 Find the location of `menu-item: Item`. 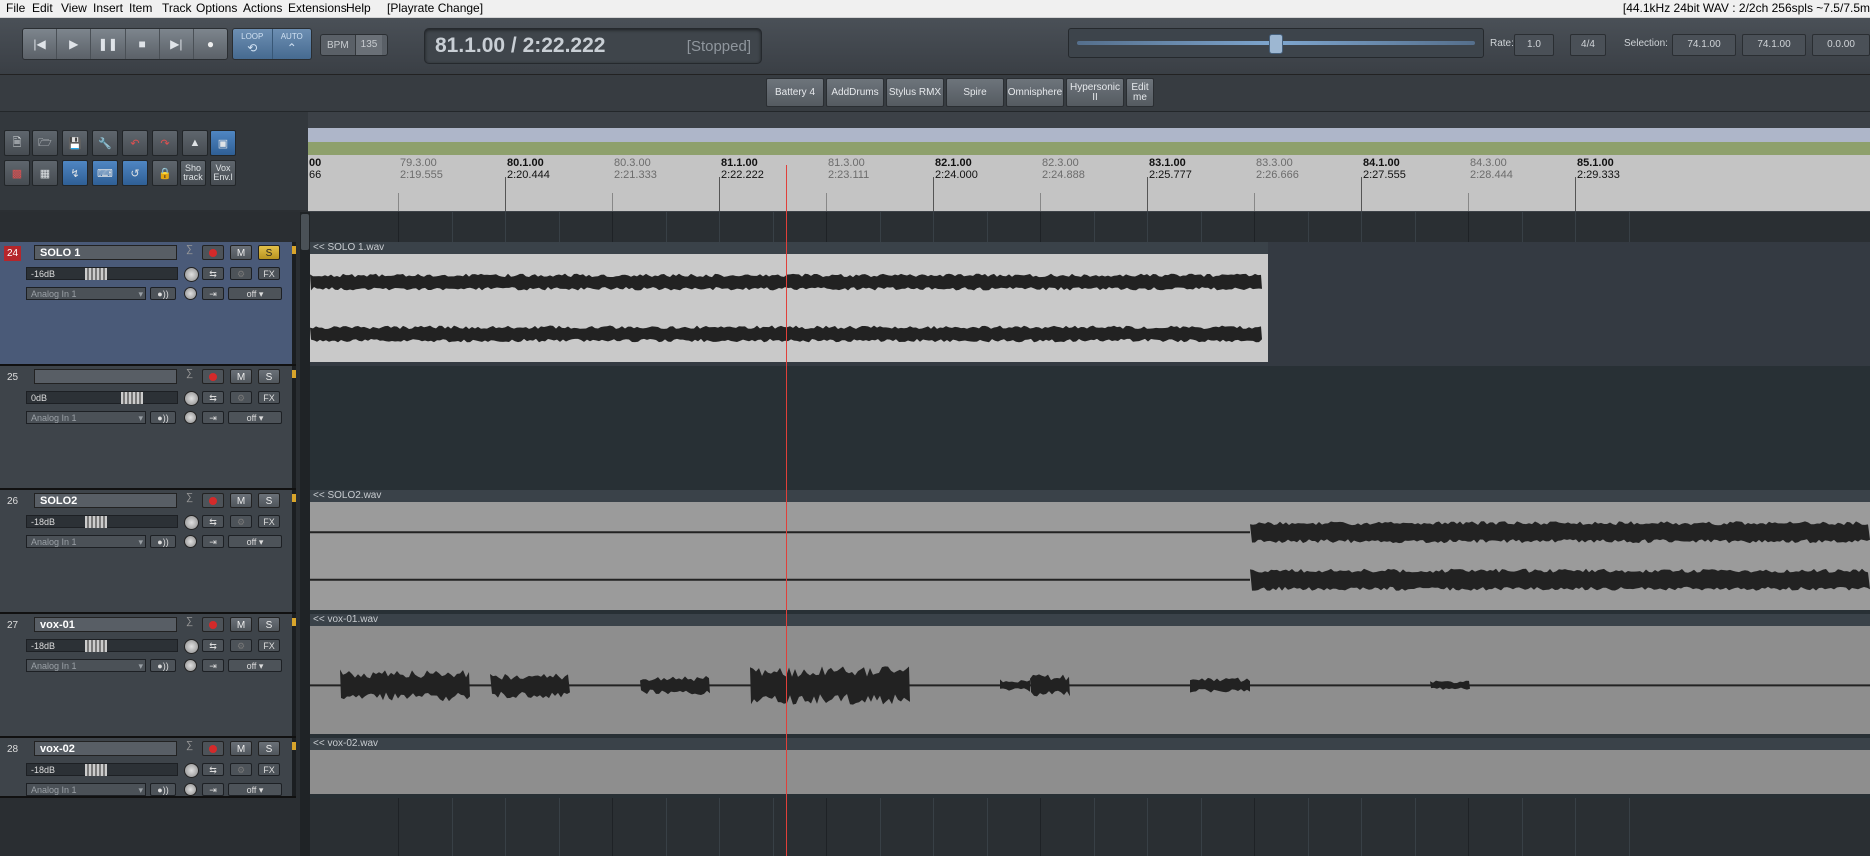

menu-item: Item is located at coordinates (140, 8).